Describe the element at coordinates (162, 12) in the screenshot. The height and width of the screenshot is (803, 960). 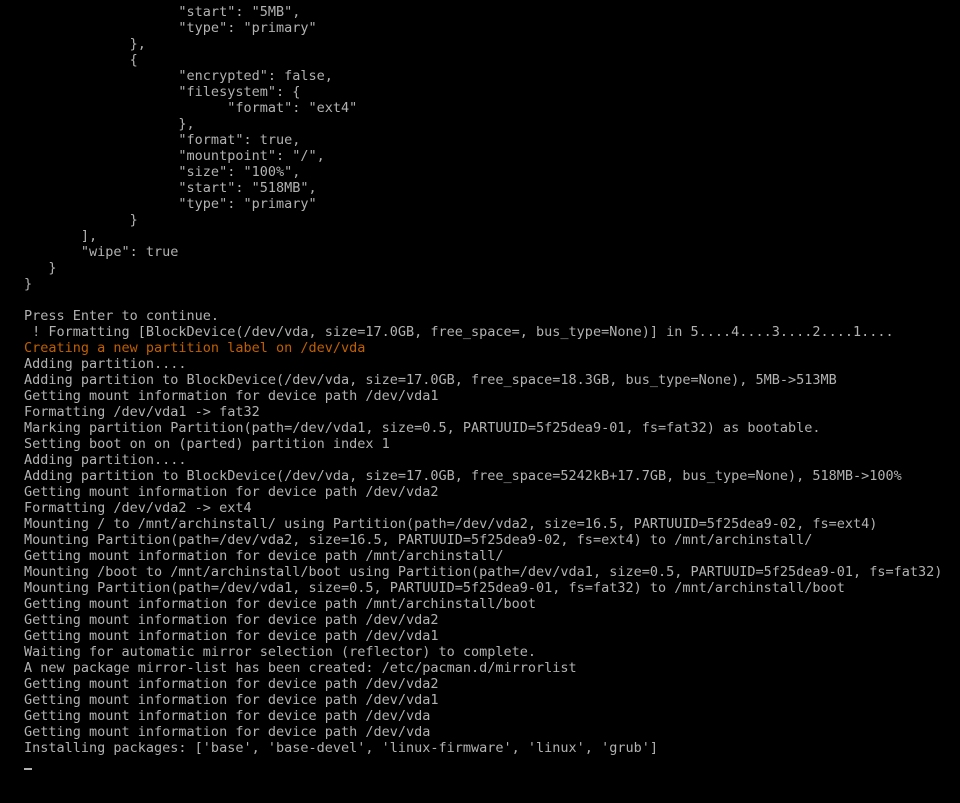
I see `terminal-line: "start": "5MB",` at that location.